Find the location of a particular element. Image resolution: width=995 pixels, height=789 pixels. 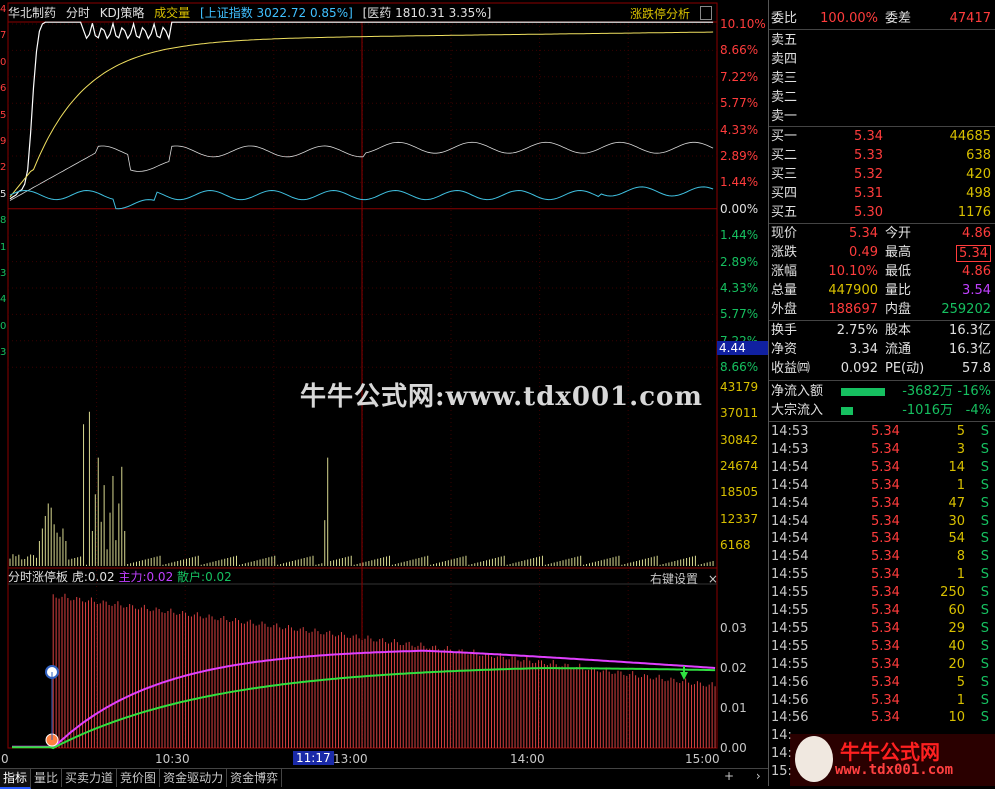

hu-label: 虎: is located at coordinates (80, 577).